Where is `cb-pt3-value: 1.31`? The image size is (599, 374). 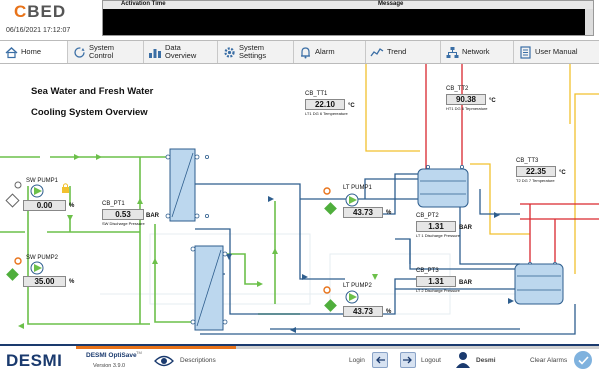 cb-pt3-value: 1.31 is located at coordinates (436, 281).